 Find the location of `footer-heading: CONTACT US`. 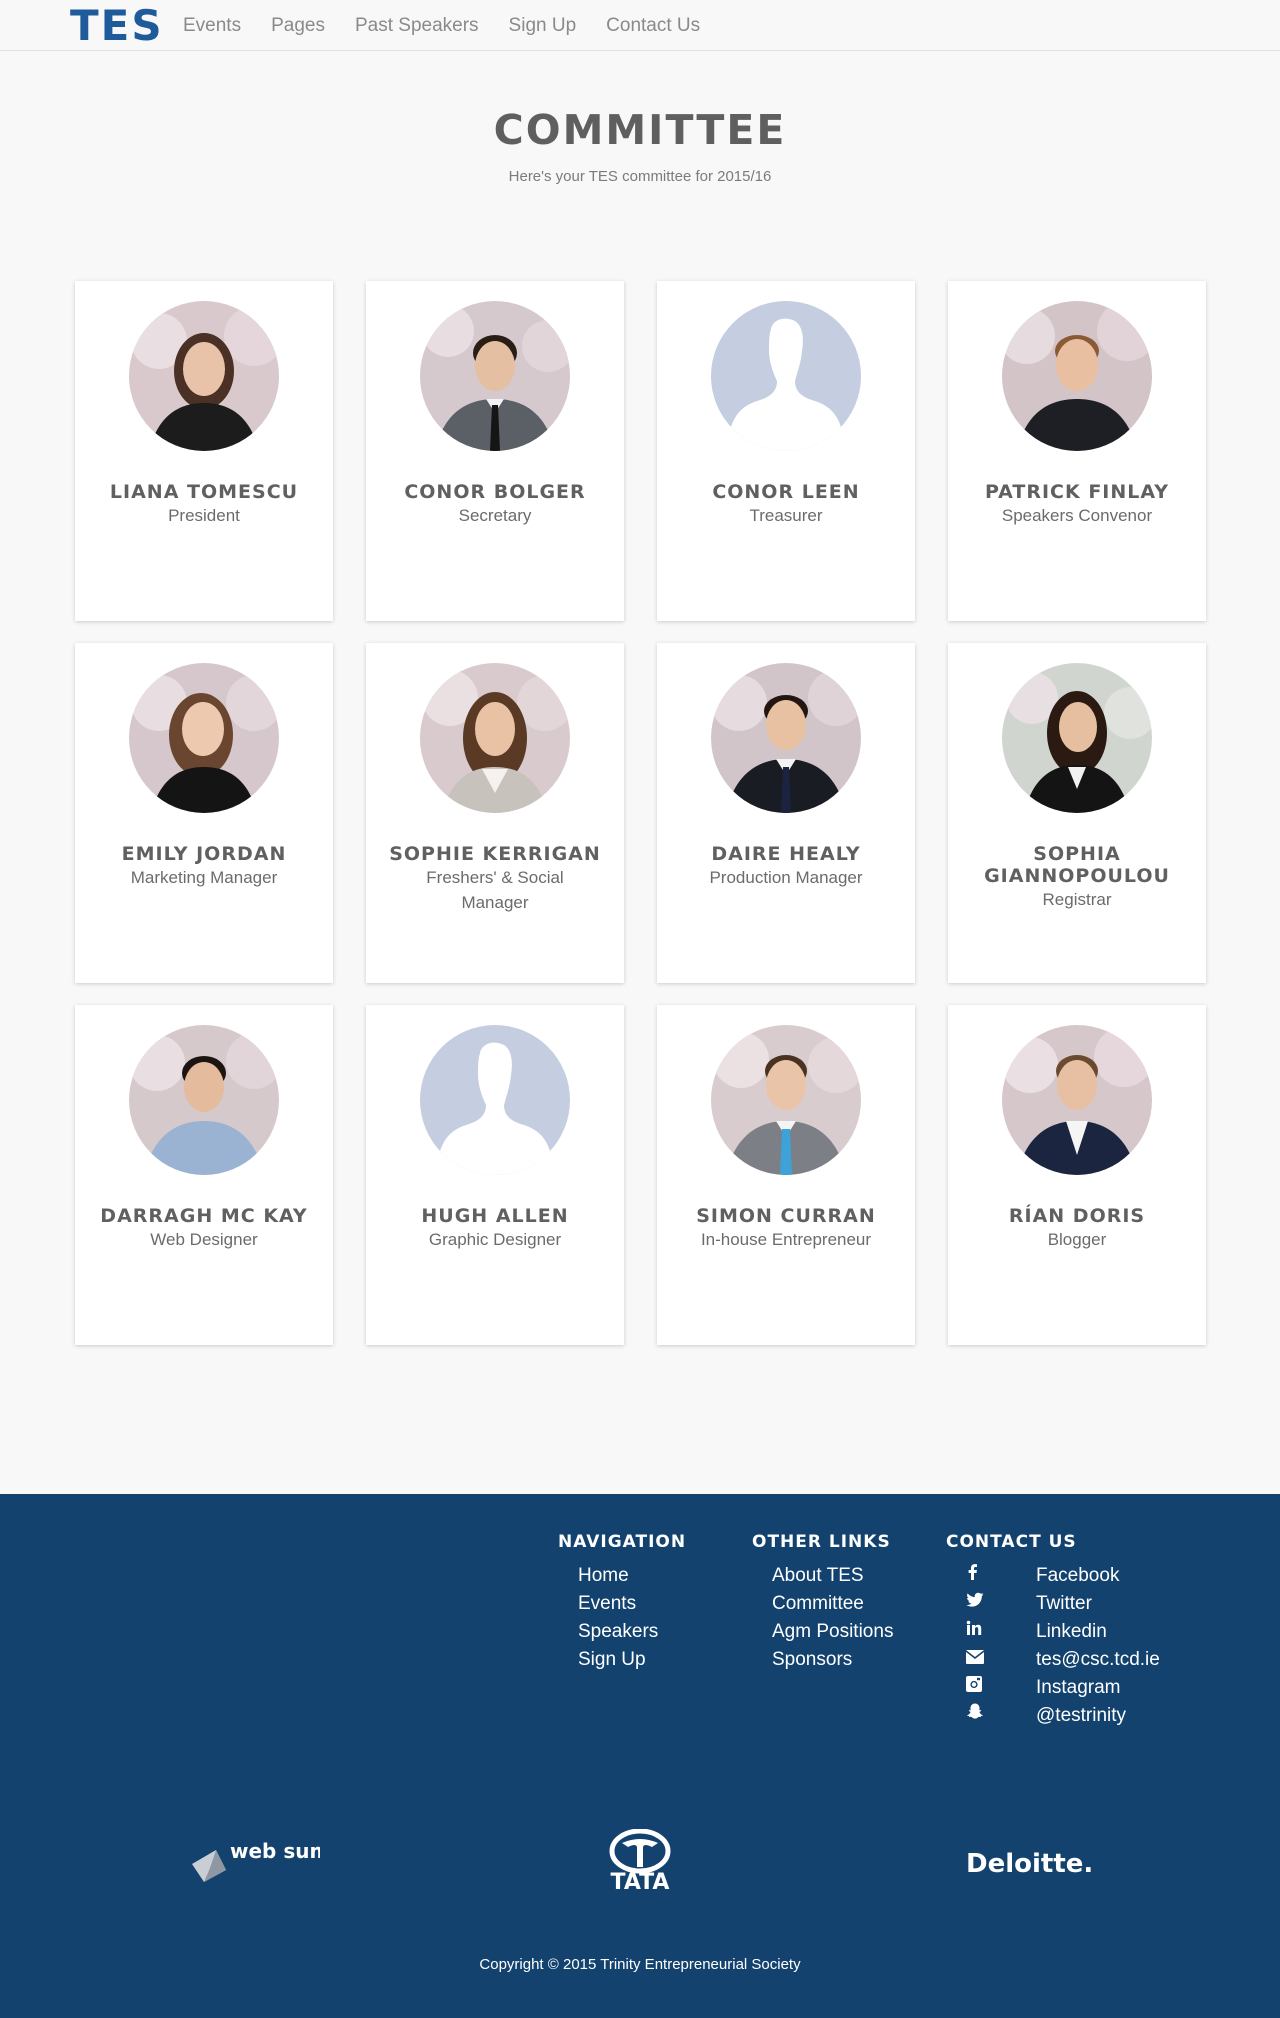

footer-heading: CONTACT US is located at coordinates (1011, 1542).